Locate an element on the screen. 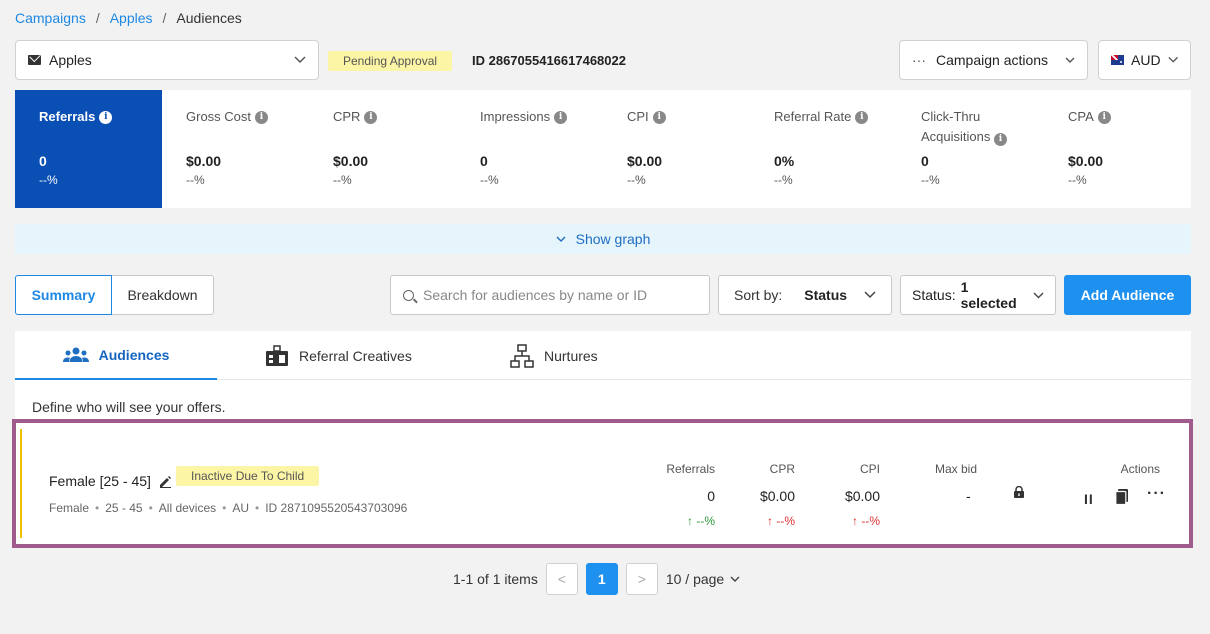  currency-label: AUD is located at coordinates (1146, 60).